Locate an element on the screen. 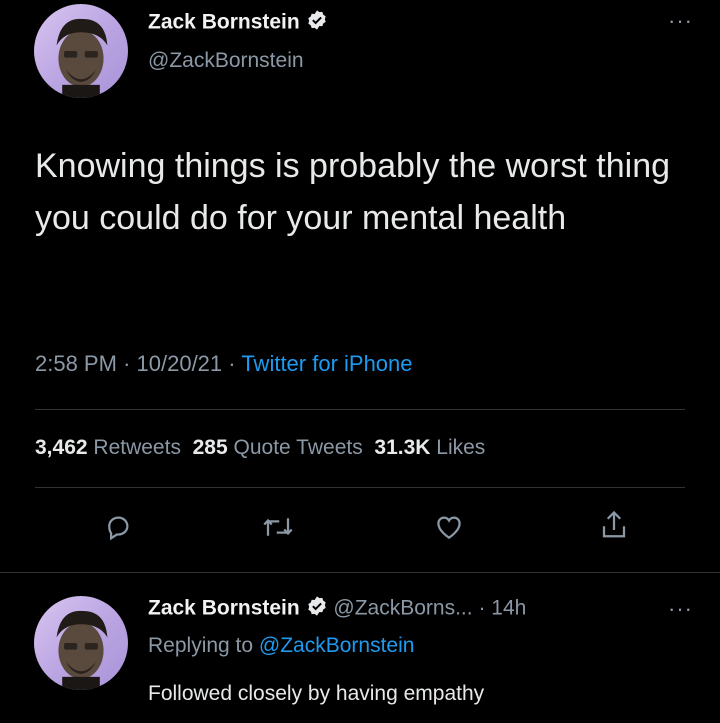  quotes-stat: 285 Quote Tweets is located at coordinates (278, 447).